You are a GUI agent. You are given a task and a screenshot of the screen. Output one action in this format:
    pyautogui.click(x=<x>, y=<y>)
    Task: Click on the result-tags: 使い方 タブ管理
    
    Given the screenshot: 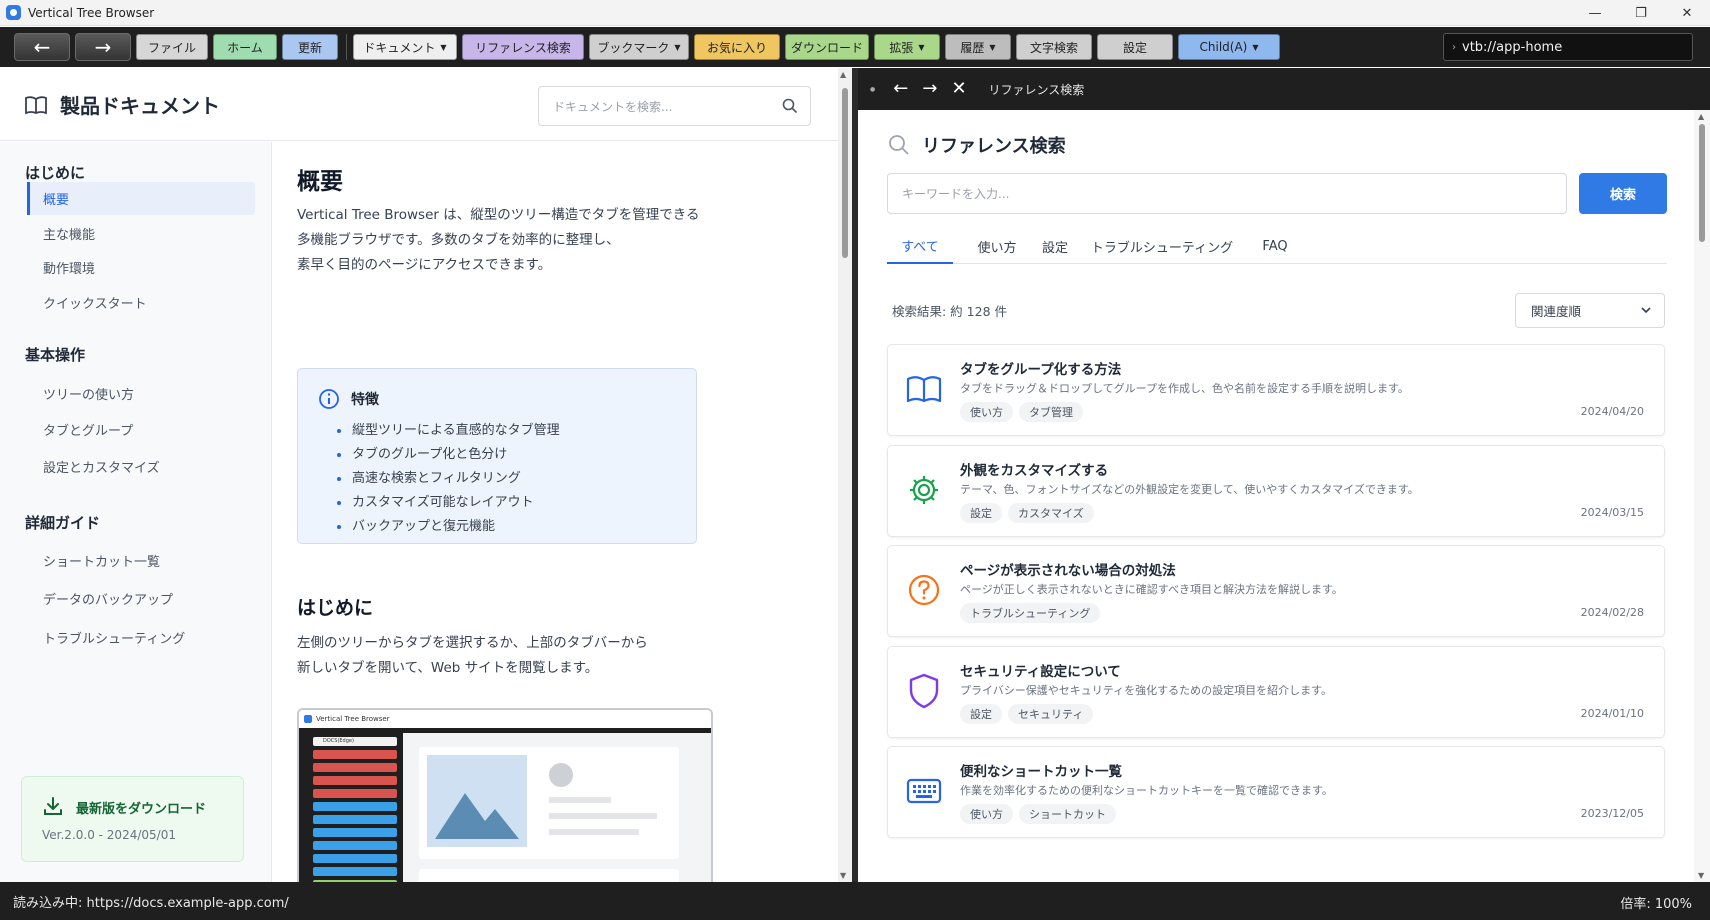 What is the action you would take?
    pyautogui.click(x=1024, y=412)
    